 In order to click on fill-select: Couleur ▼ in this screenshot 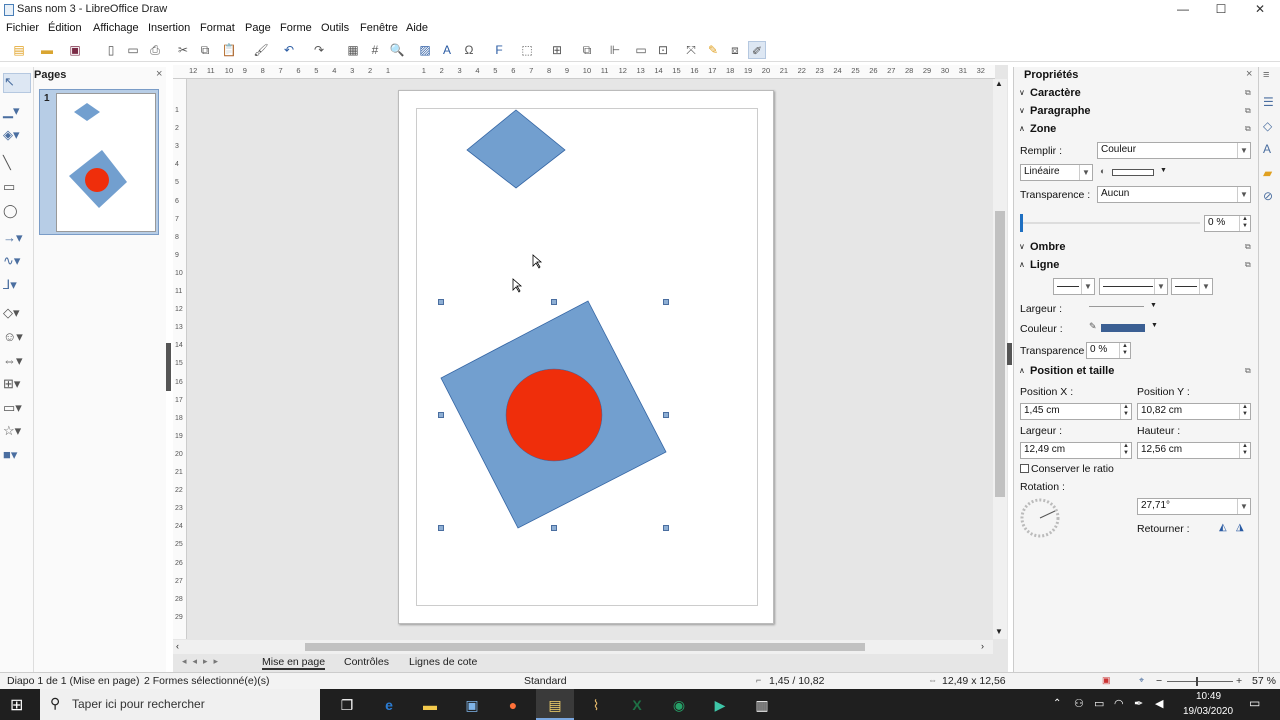, I will do `click(1174, 150)`.